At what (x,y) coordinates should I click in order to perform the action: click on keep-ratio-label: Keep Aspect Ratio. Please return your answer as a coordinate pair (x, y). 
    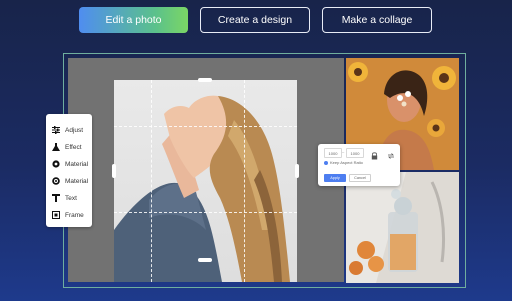
    Looking at the image, I should click on (346, 162).